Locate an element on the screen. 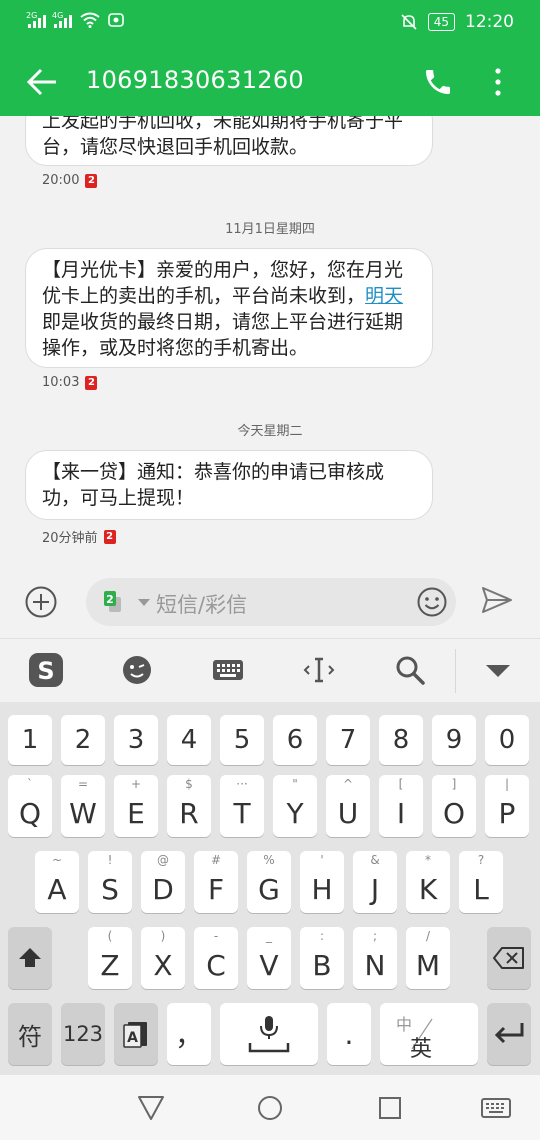 The height and width of the screenshot is (1140, 540). message-input: 短信/彩信 is located at coordinates (201, 604).